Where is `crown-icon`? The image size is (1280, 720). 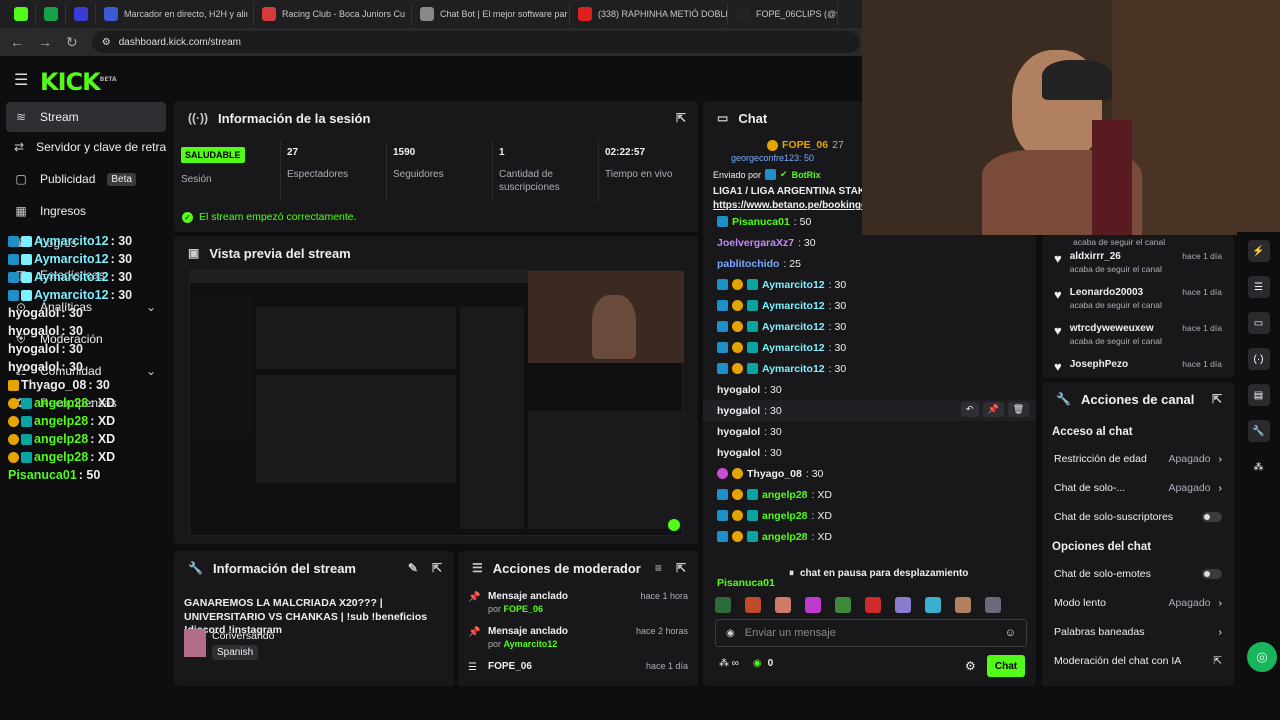
crown-icon is located at coordinates (13, 385).